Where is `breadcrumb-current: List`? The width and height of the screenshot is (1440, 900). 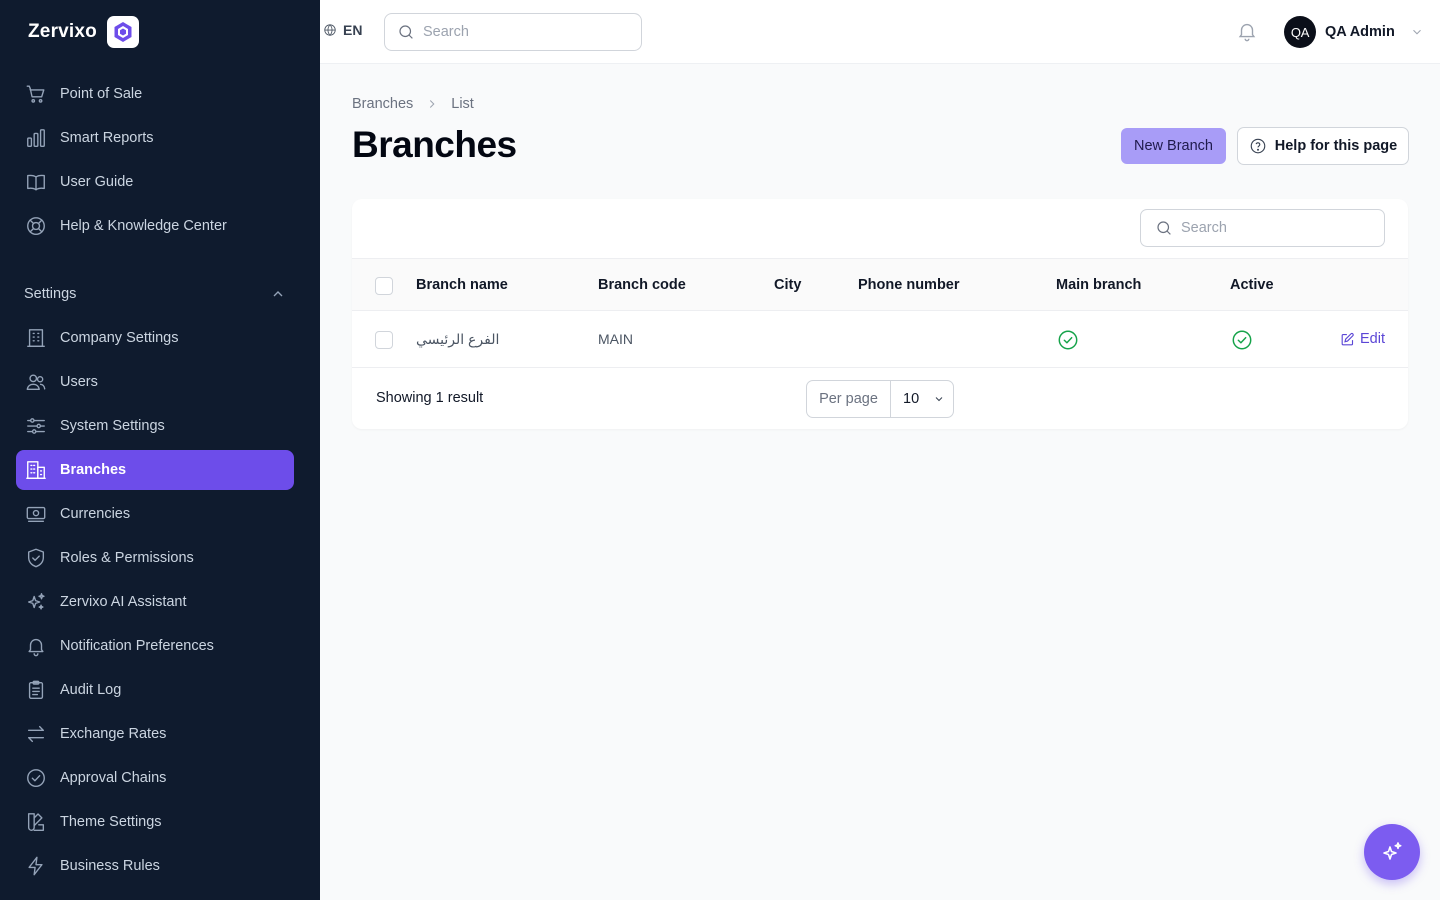 breadcrumb-current: List is located at coordinates (462, 104).